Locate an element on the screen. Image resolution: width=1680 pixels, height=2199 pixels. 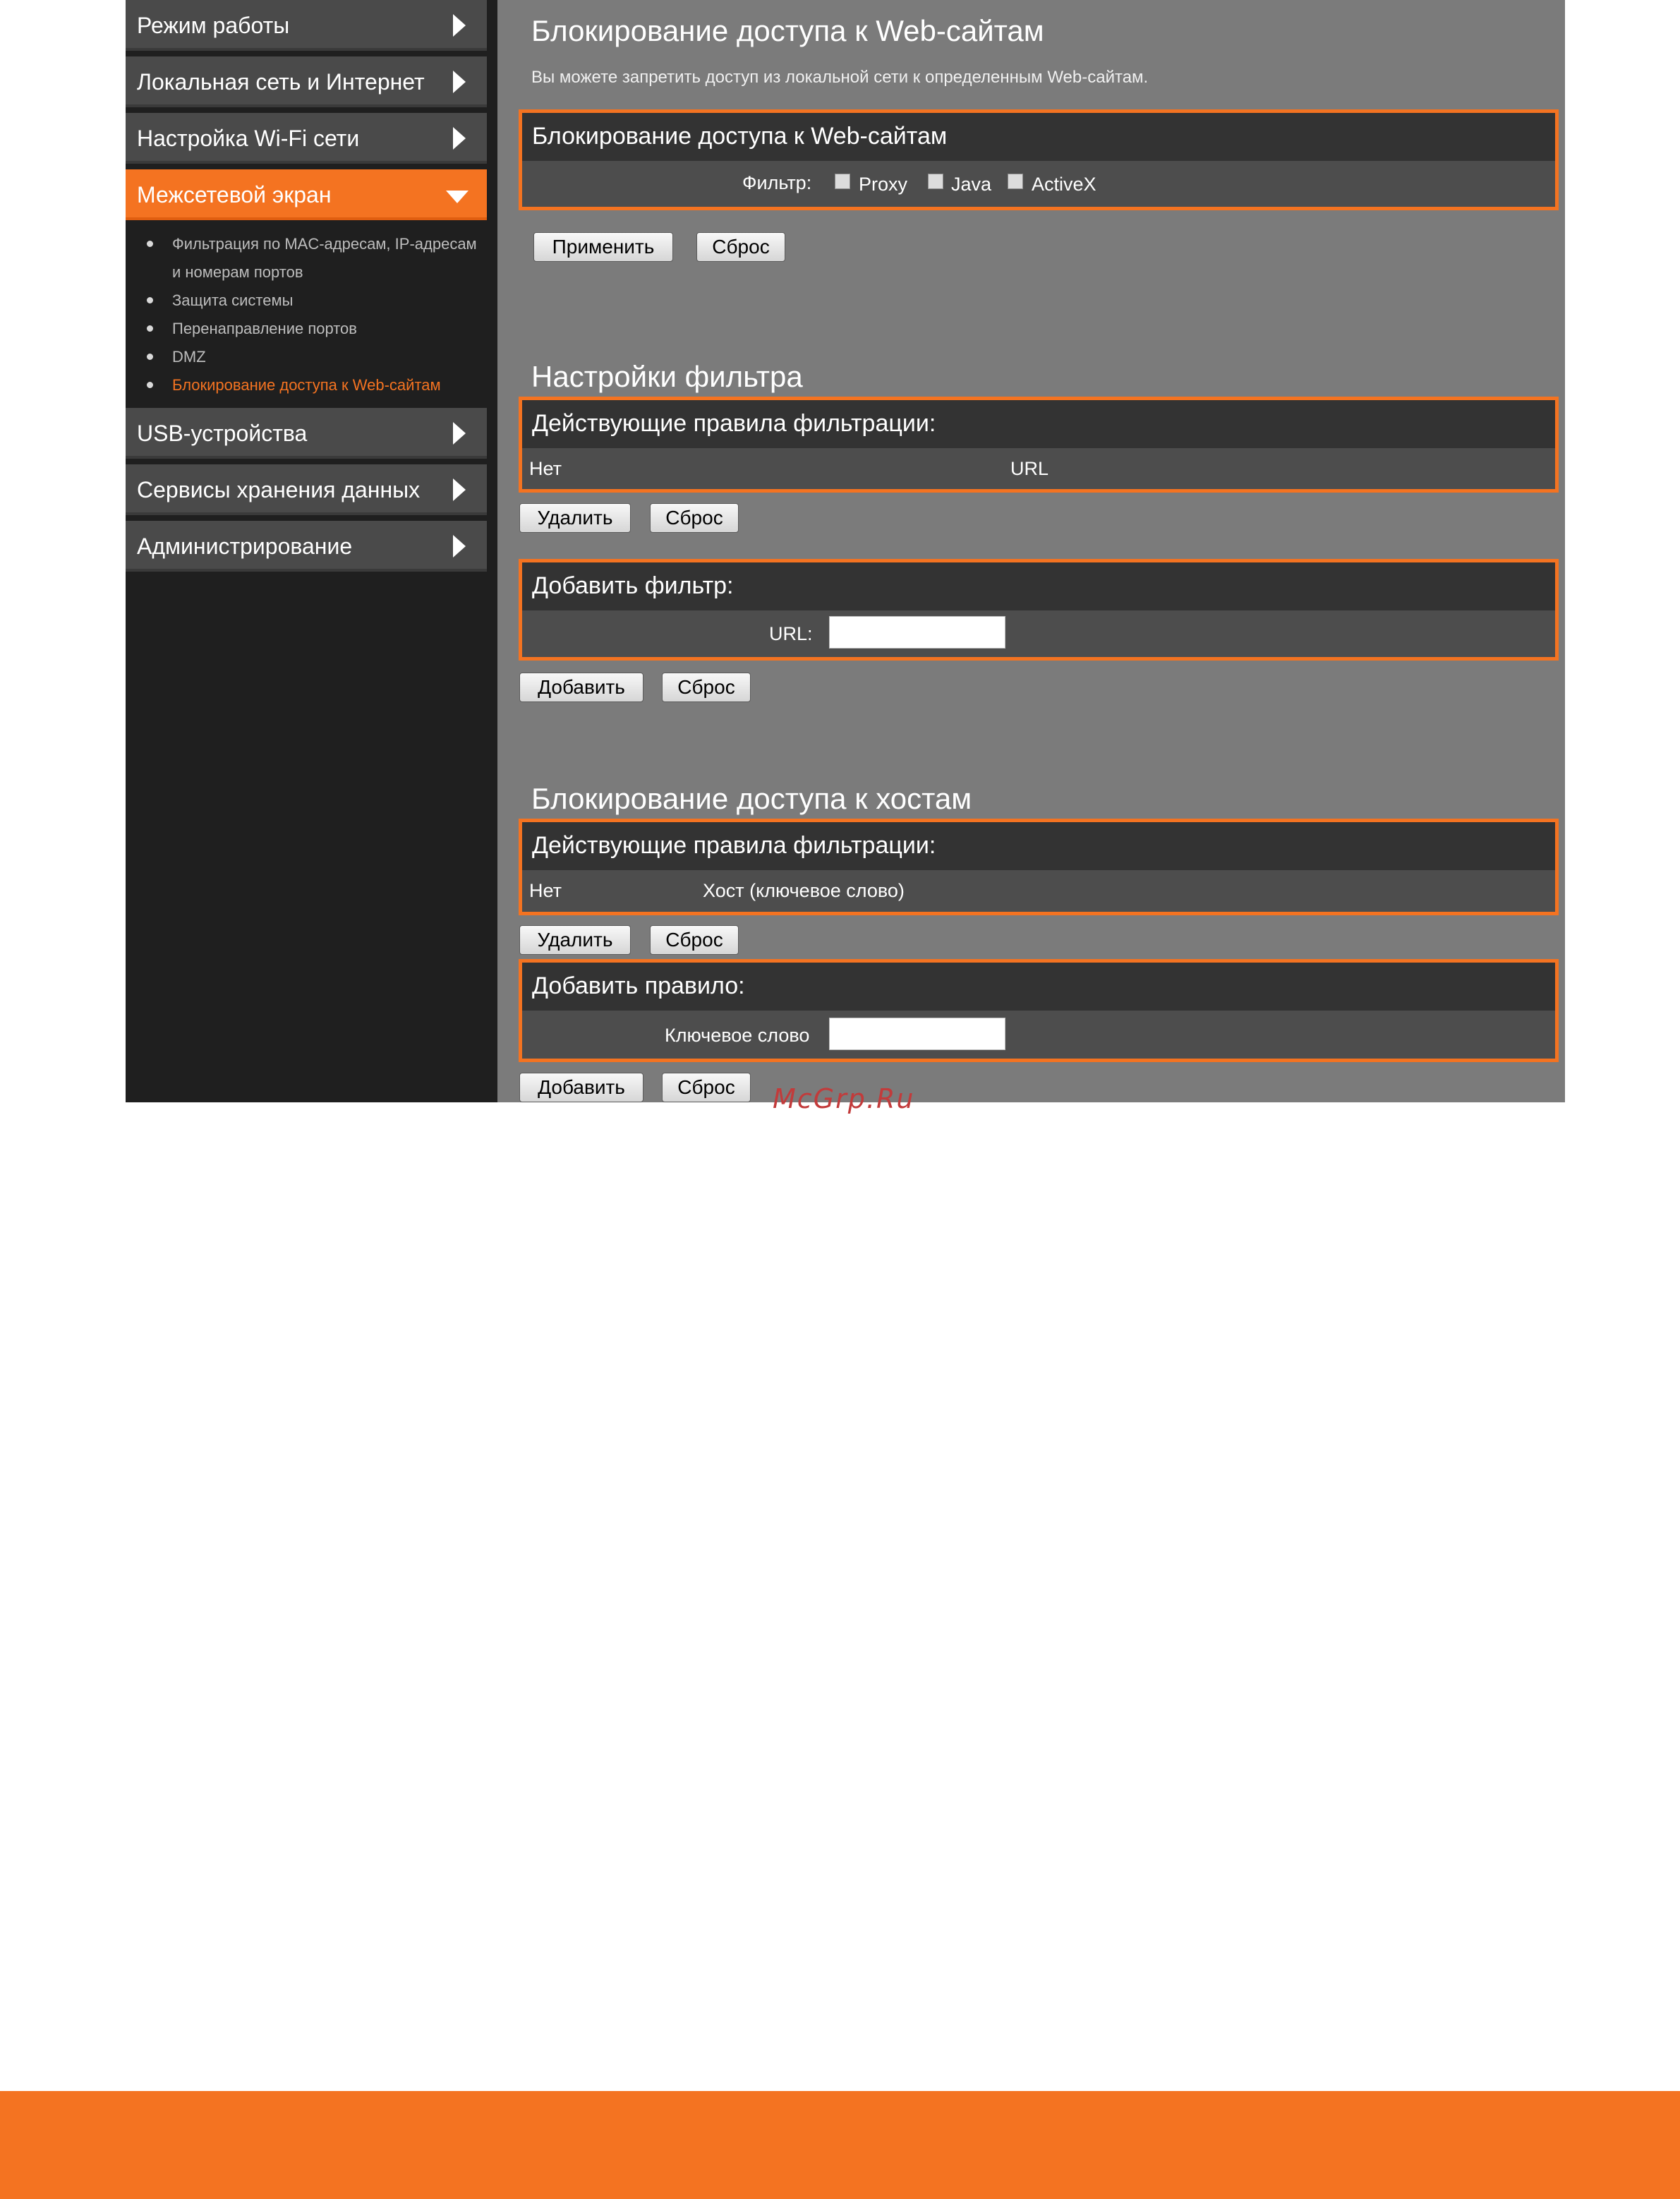
proxy-label: Proxy is located at coordinates (883, 184).